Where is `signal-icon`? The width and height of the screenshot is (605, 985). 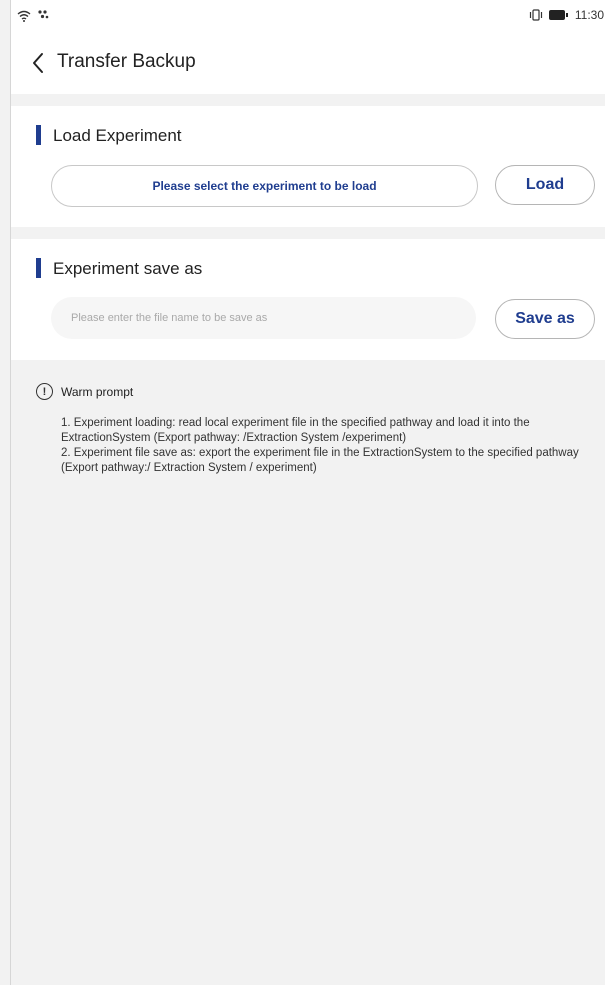 signal-icon is located at coordinates (43, 15).